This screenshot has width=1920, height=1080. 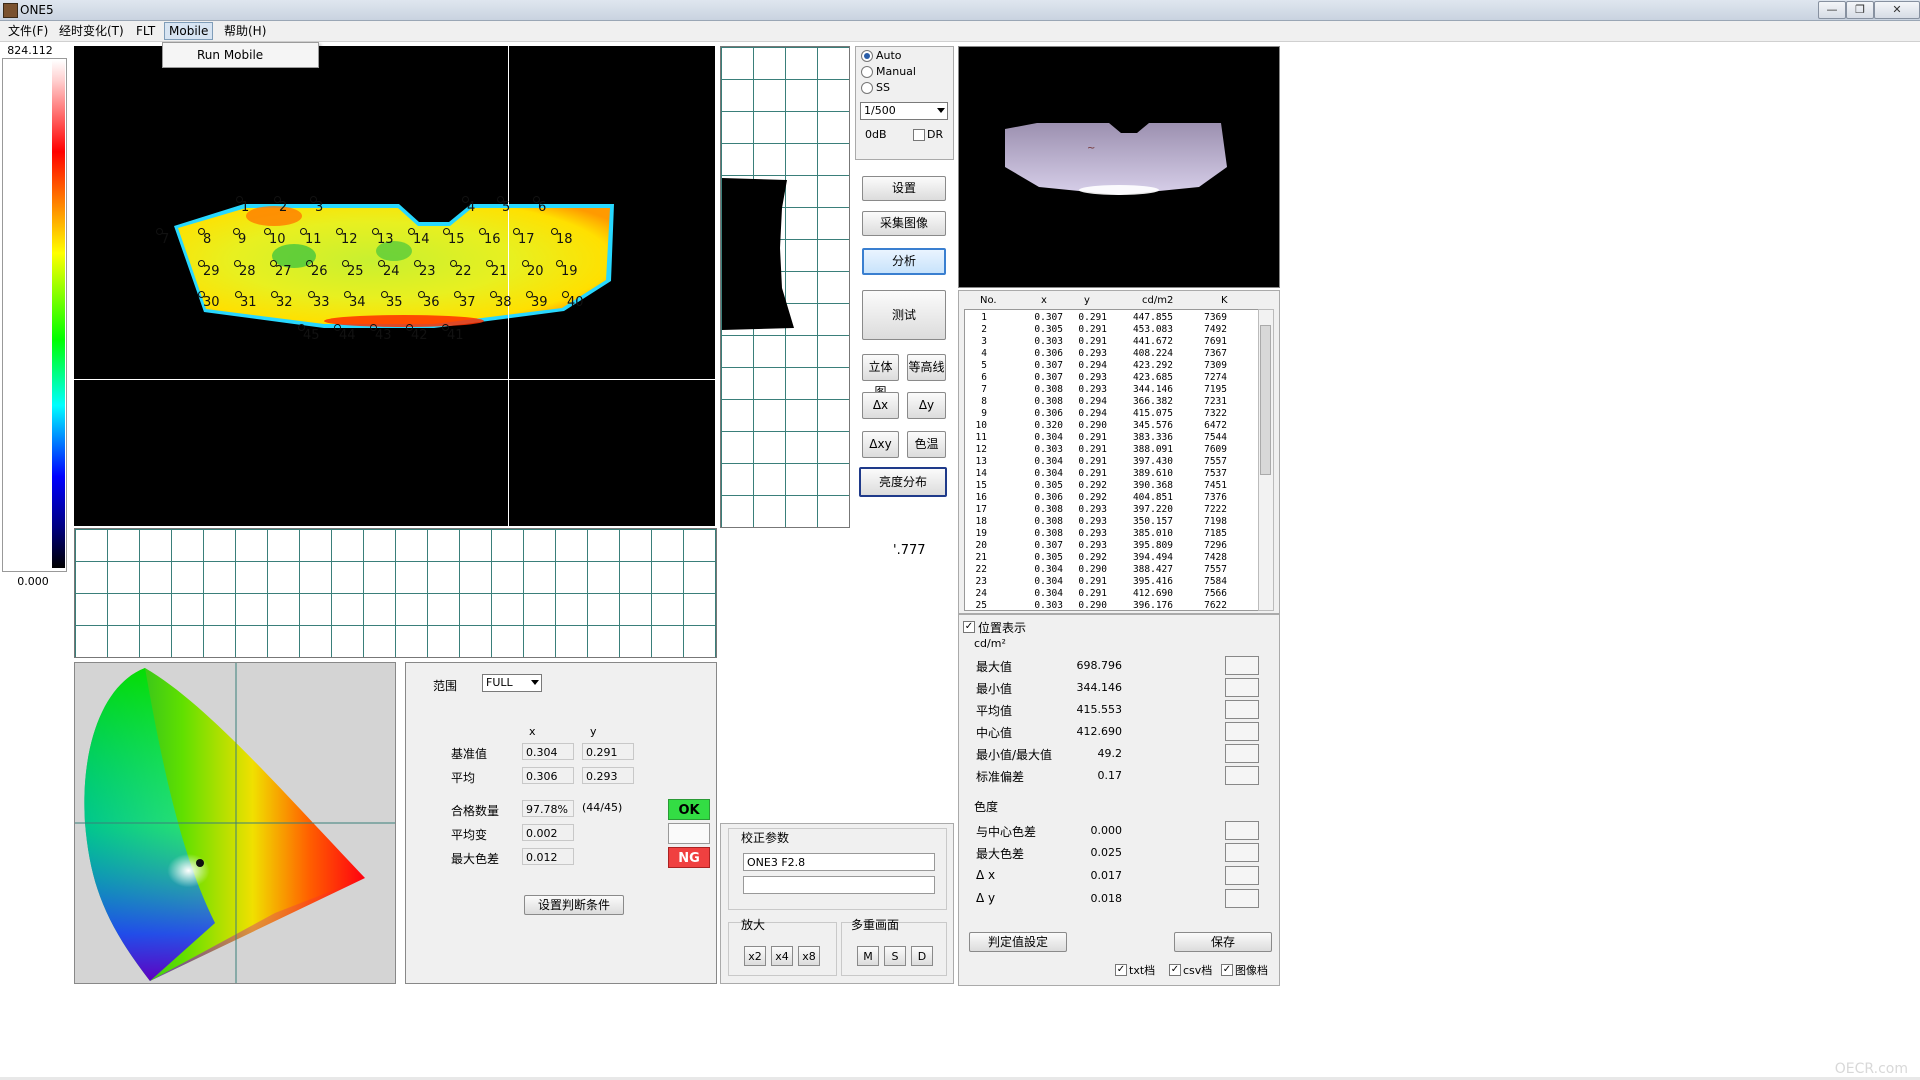 What do you see at coordinates (922, 956) in the screenshot?
I see `multi-d-button: D` at bounding box center [922, 956].